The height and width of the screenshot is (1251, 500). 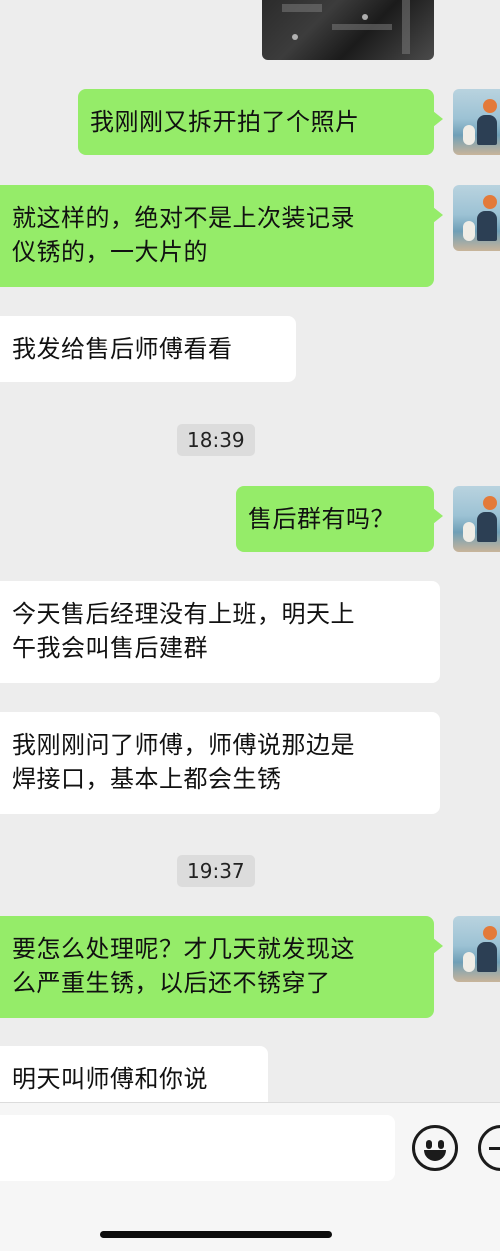 What do you see at coordinates (435, 1148) in the screenshot?
I see `smiley-face-icon` at bounding box center [435, 1148].